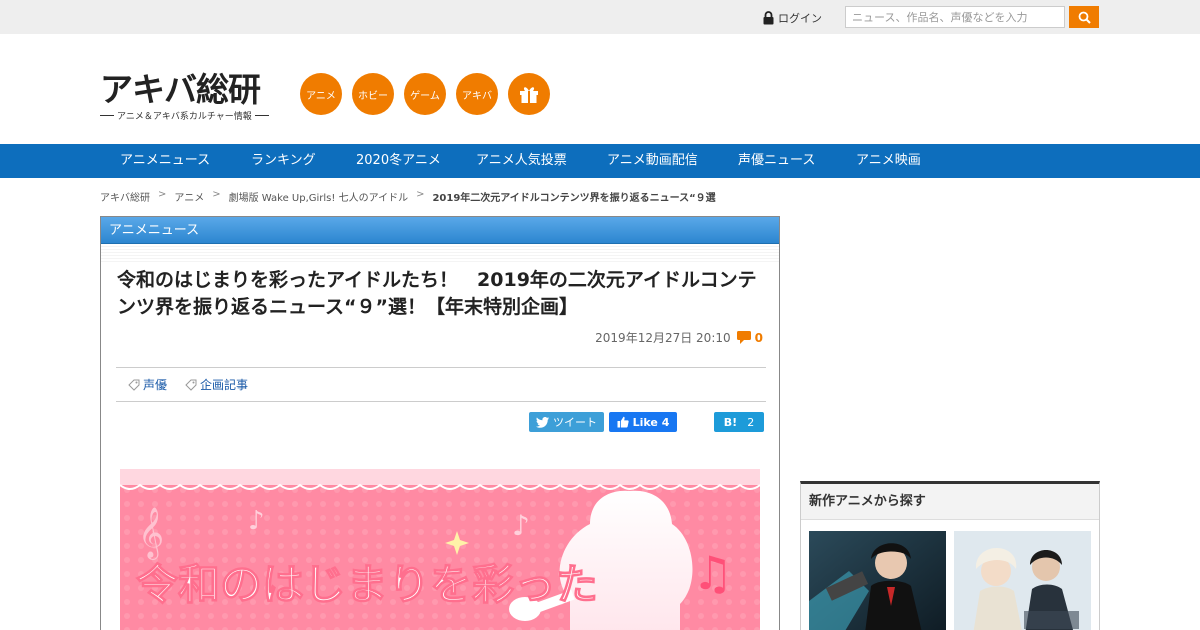 The height and width of the screenshot is (630, 1200). Describe the element at coordinates (600, 17) in the screenshot. I see `top-bar: ログイン` at that location.